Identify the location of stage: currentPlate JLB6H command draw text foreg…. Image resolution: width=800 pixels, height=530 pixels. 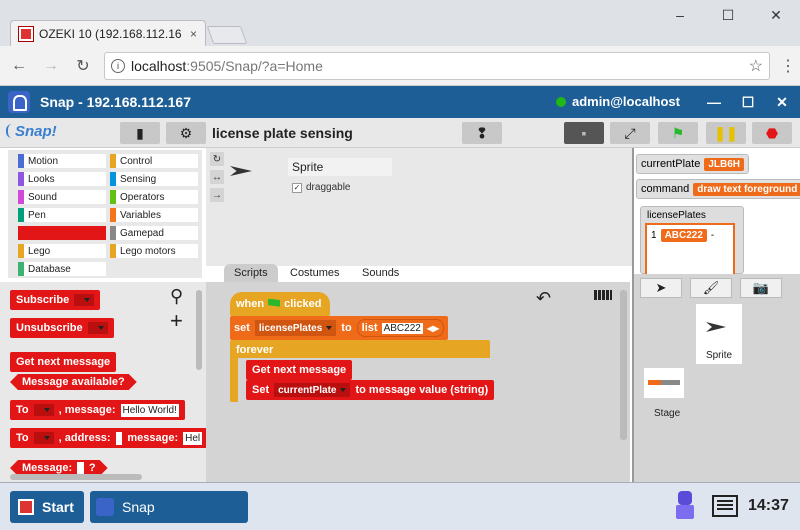
(716, 211).